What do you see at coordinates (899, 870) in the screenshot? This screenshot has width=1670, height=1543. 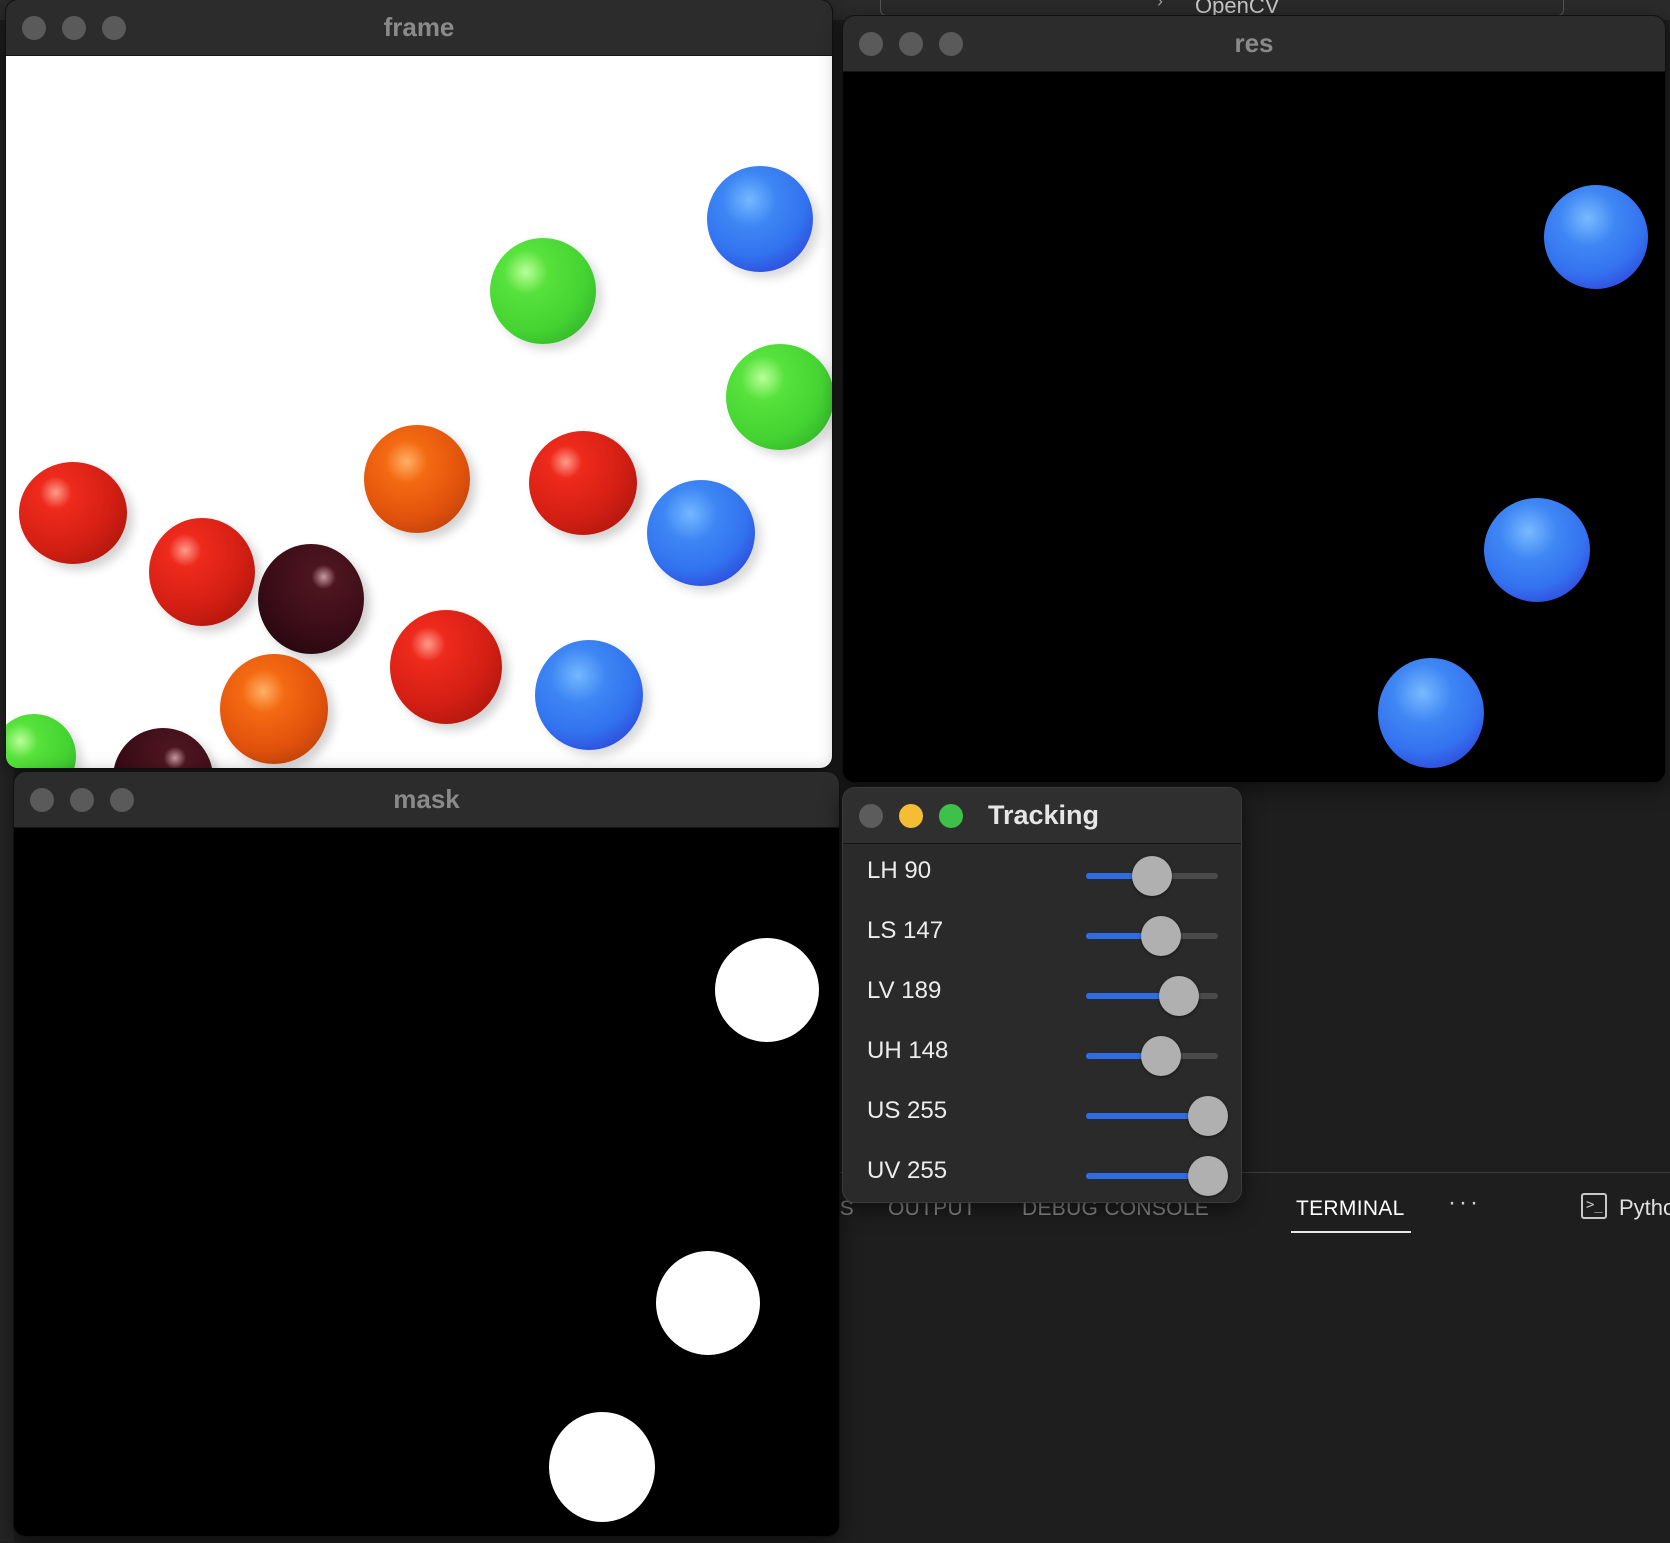 I see `trackbar-label: LH 90` at bounding box center [899, 870].